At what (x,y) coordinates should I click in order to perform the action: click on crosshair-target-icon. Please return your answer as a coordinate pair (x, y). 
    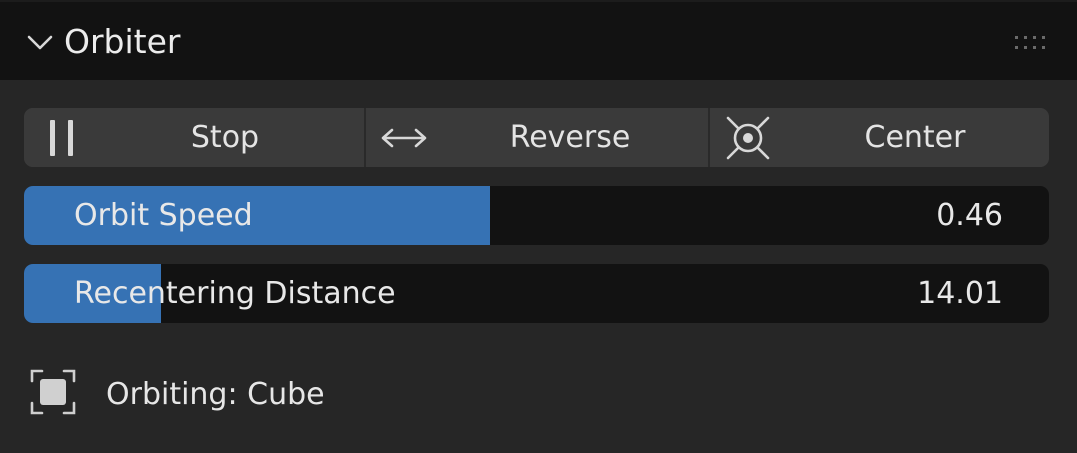
    Looking at the image, I should click on (748, 137).